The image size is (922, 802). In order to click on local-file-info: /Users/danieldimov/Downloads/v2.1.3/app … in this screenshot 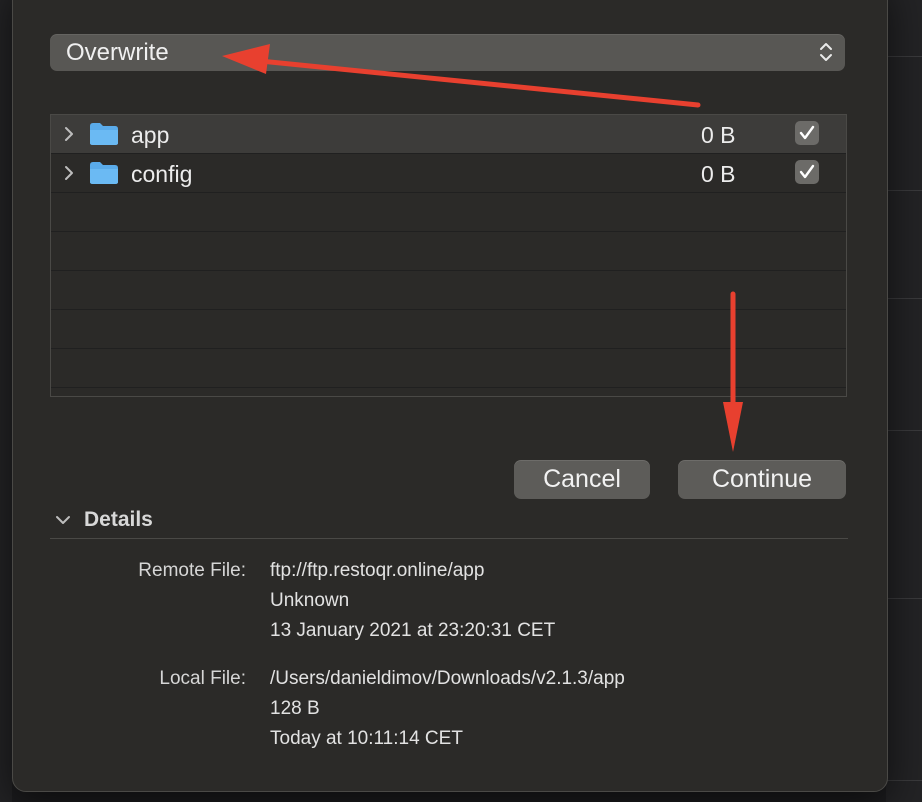, I will do `click(447, 709)`.